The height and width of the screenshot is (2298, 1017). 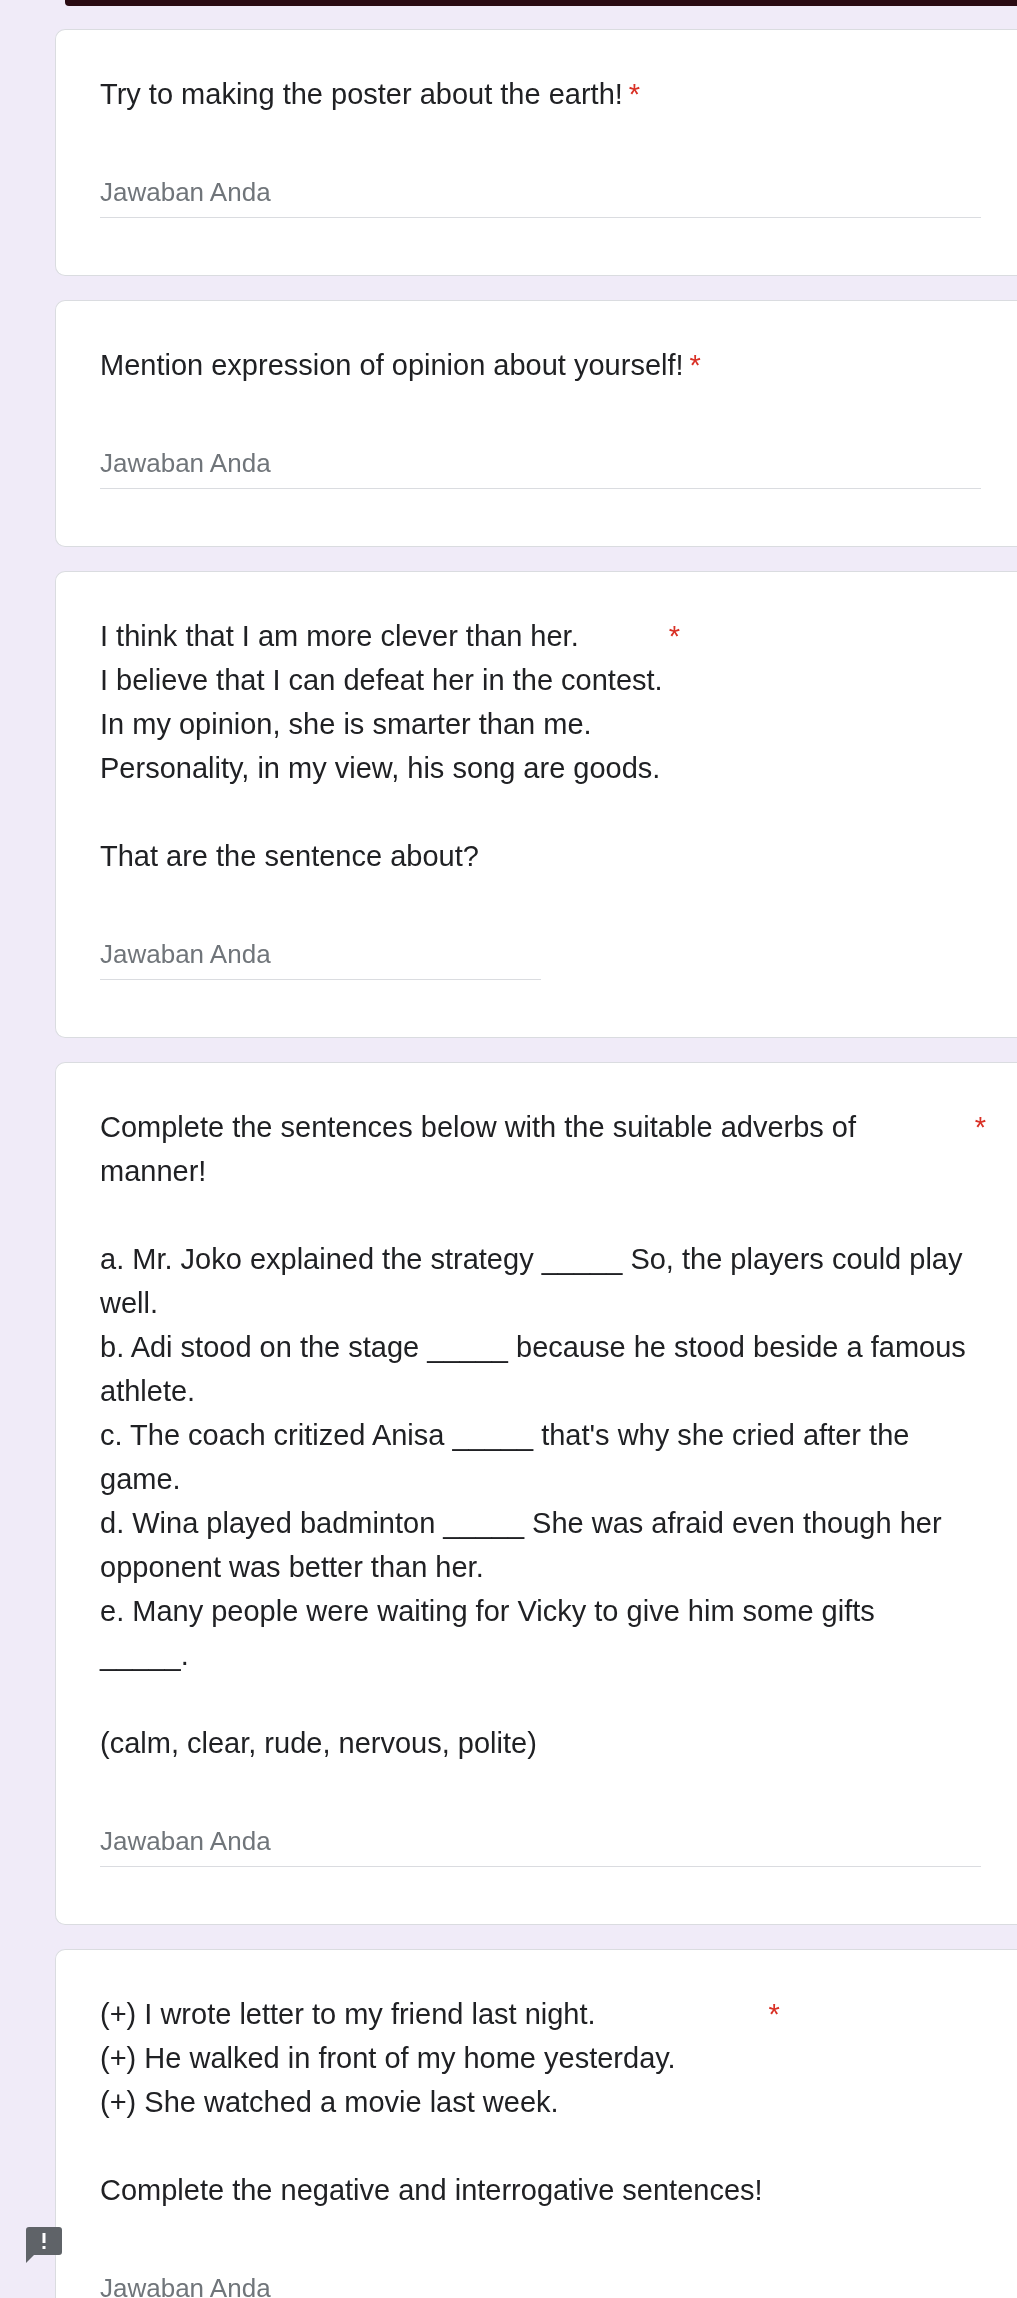 I want to click on question-text: e. Many people were waiting for Vicky to give him some gifts _____., so click(x=488, y=1633).